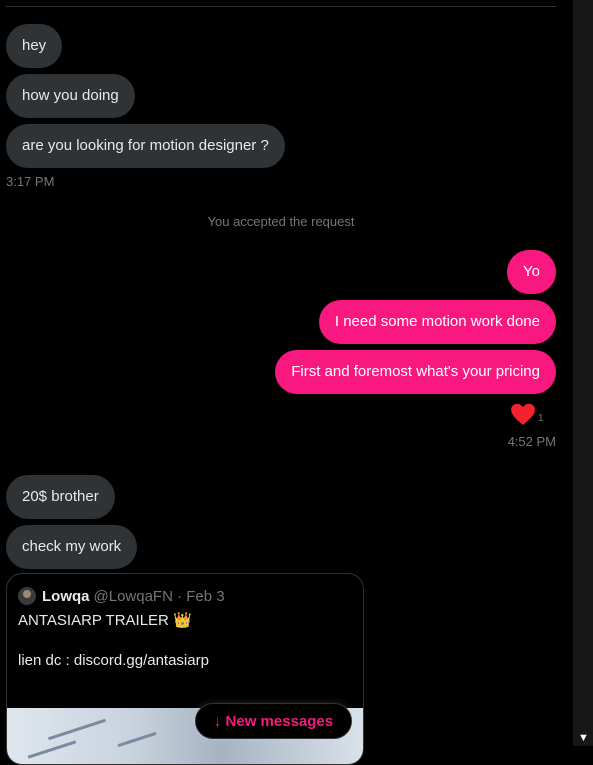 The image size is (593, 765). Describe the element at coordinates (273, 721) in the screenshot. I see `new-messages-button: ↓ New messages` at that location.